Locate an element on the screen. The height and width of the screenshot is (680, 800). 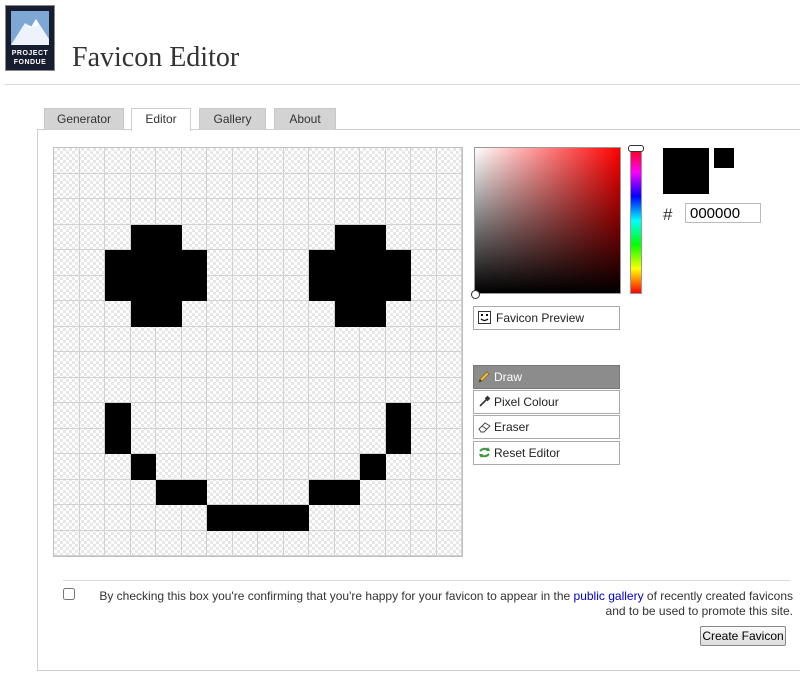
draw-tool-button: Draw is located at coordinates (546, 377).